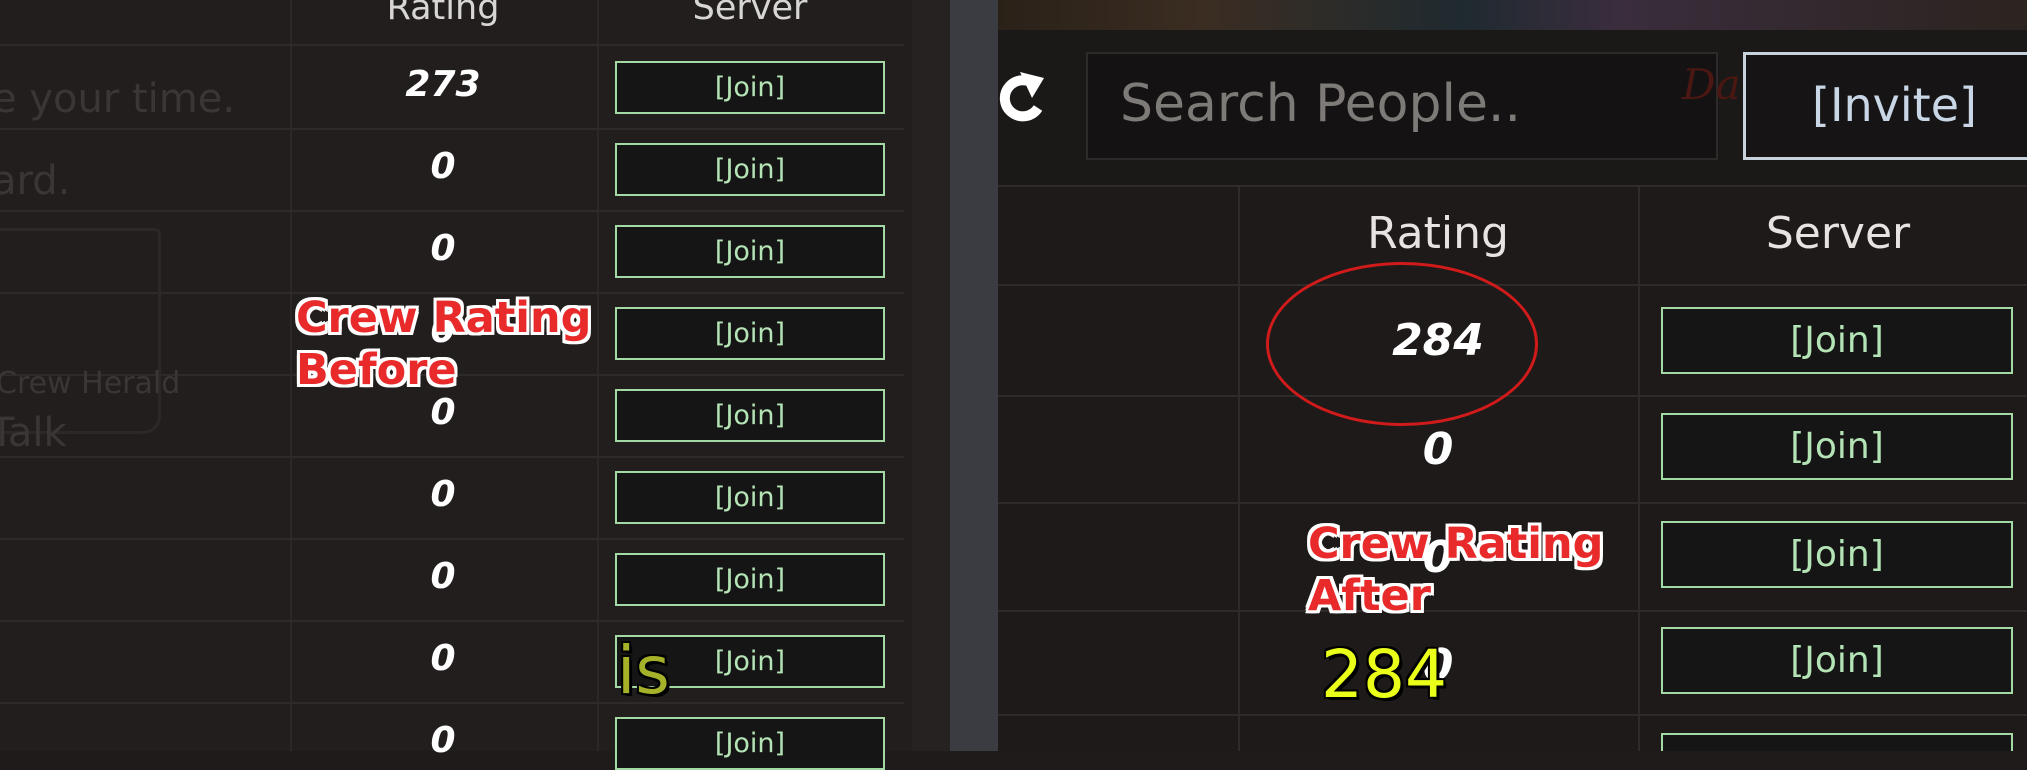 The image size is (2027, 770). What do you see at coordinates (1512, 15) in the screenshot?
I see `avatar-preview-strip` at bounding box center [1512, 15].